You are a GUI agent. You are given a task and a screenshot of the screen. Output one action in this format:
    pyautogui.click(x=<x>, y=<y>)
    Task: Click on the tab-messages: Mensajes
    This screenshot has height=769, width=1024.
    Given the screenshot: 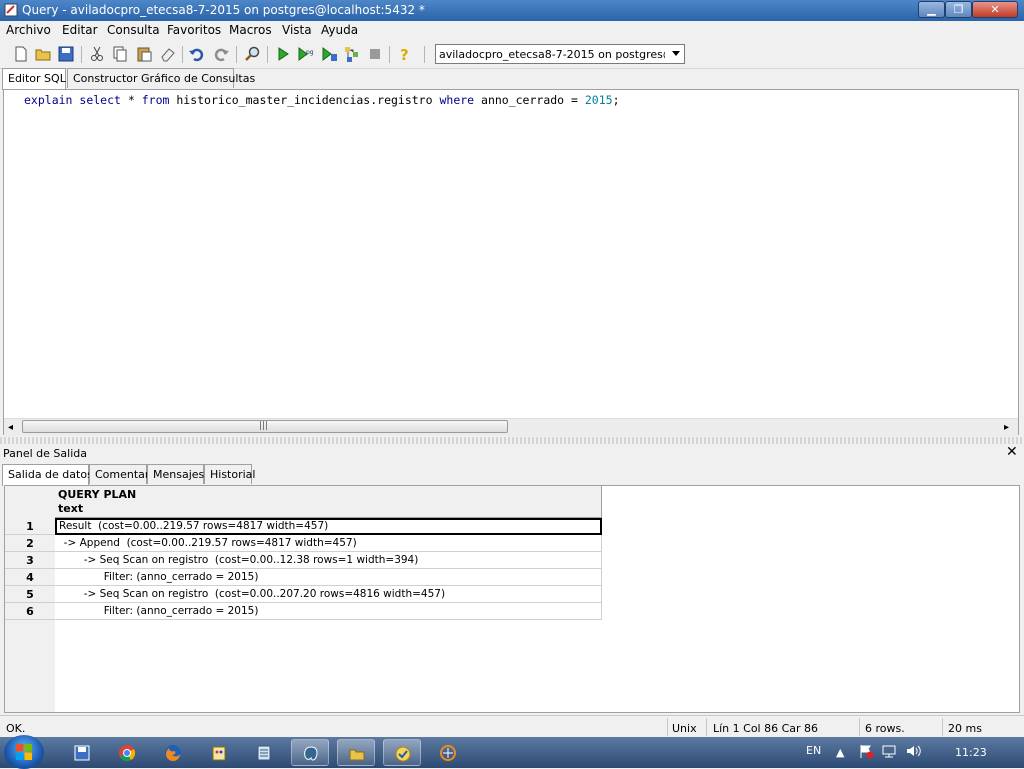 What is the action you would take?
    pyautogui.click(x=175, y=474)
    